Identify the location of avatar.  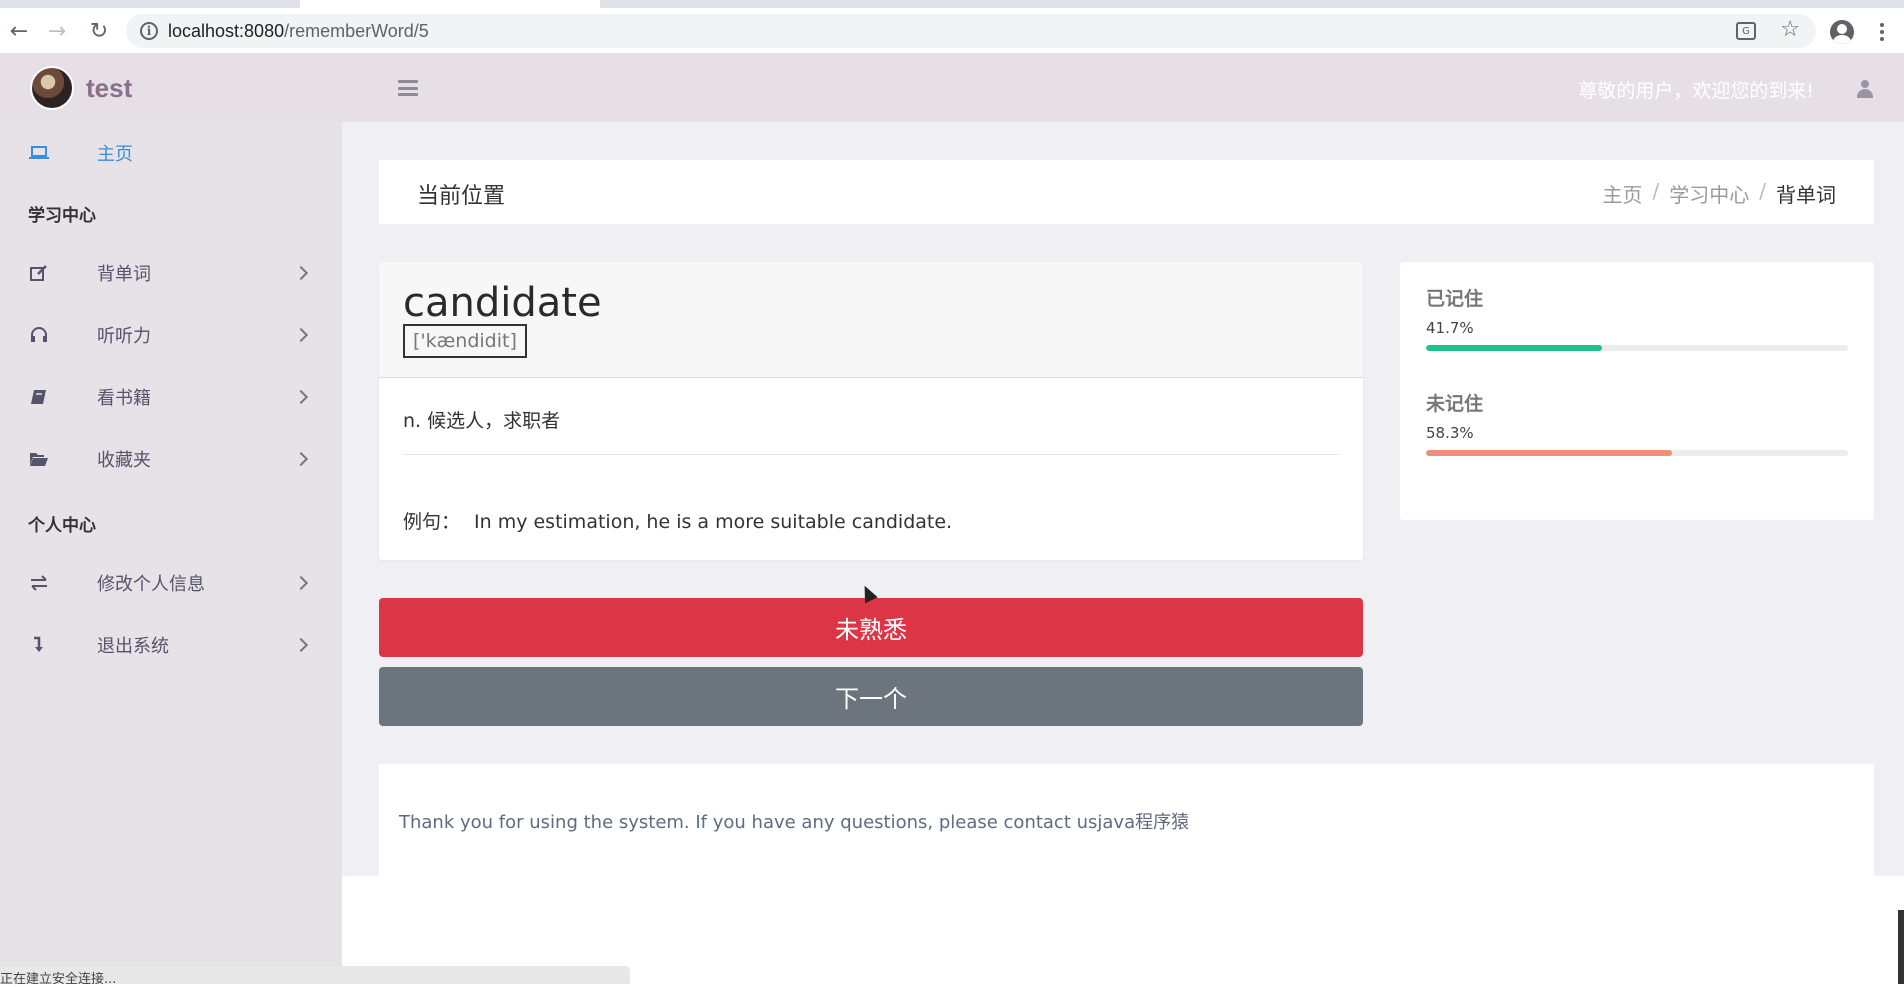
(52, 88).